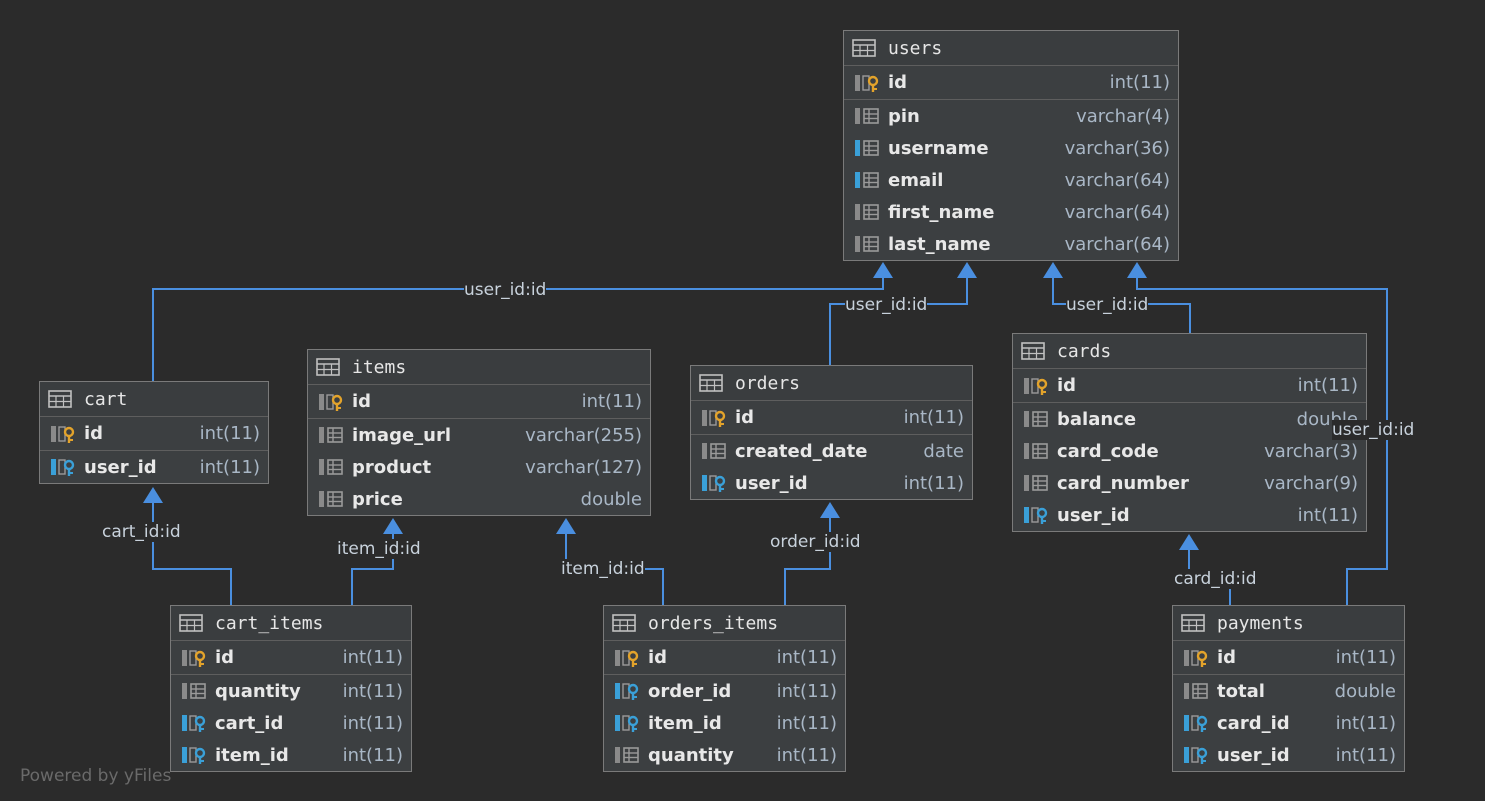 The image size is (1485, 801). What do you see at coordinates (916, 180) in the screenshot?
I see `column-name: email` at bounding box center [916, 180].